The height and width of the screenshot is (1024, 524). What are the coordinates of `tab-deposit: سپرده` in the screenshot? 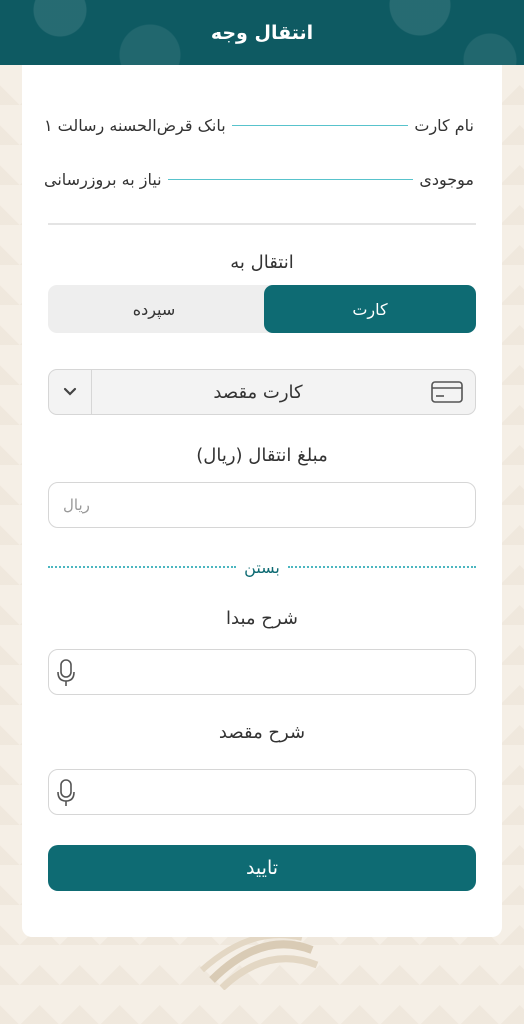 It's located at (154, 309).